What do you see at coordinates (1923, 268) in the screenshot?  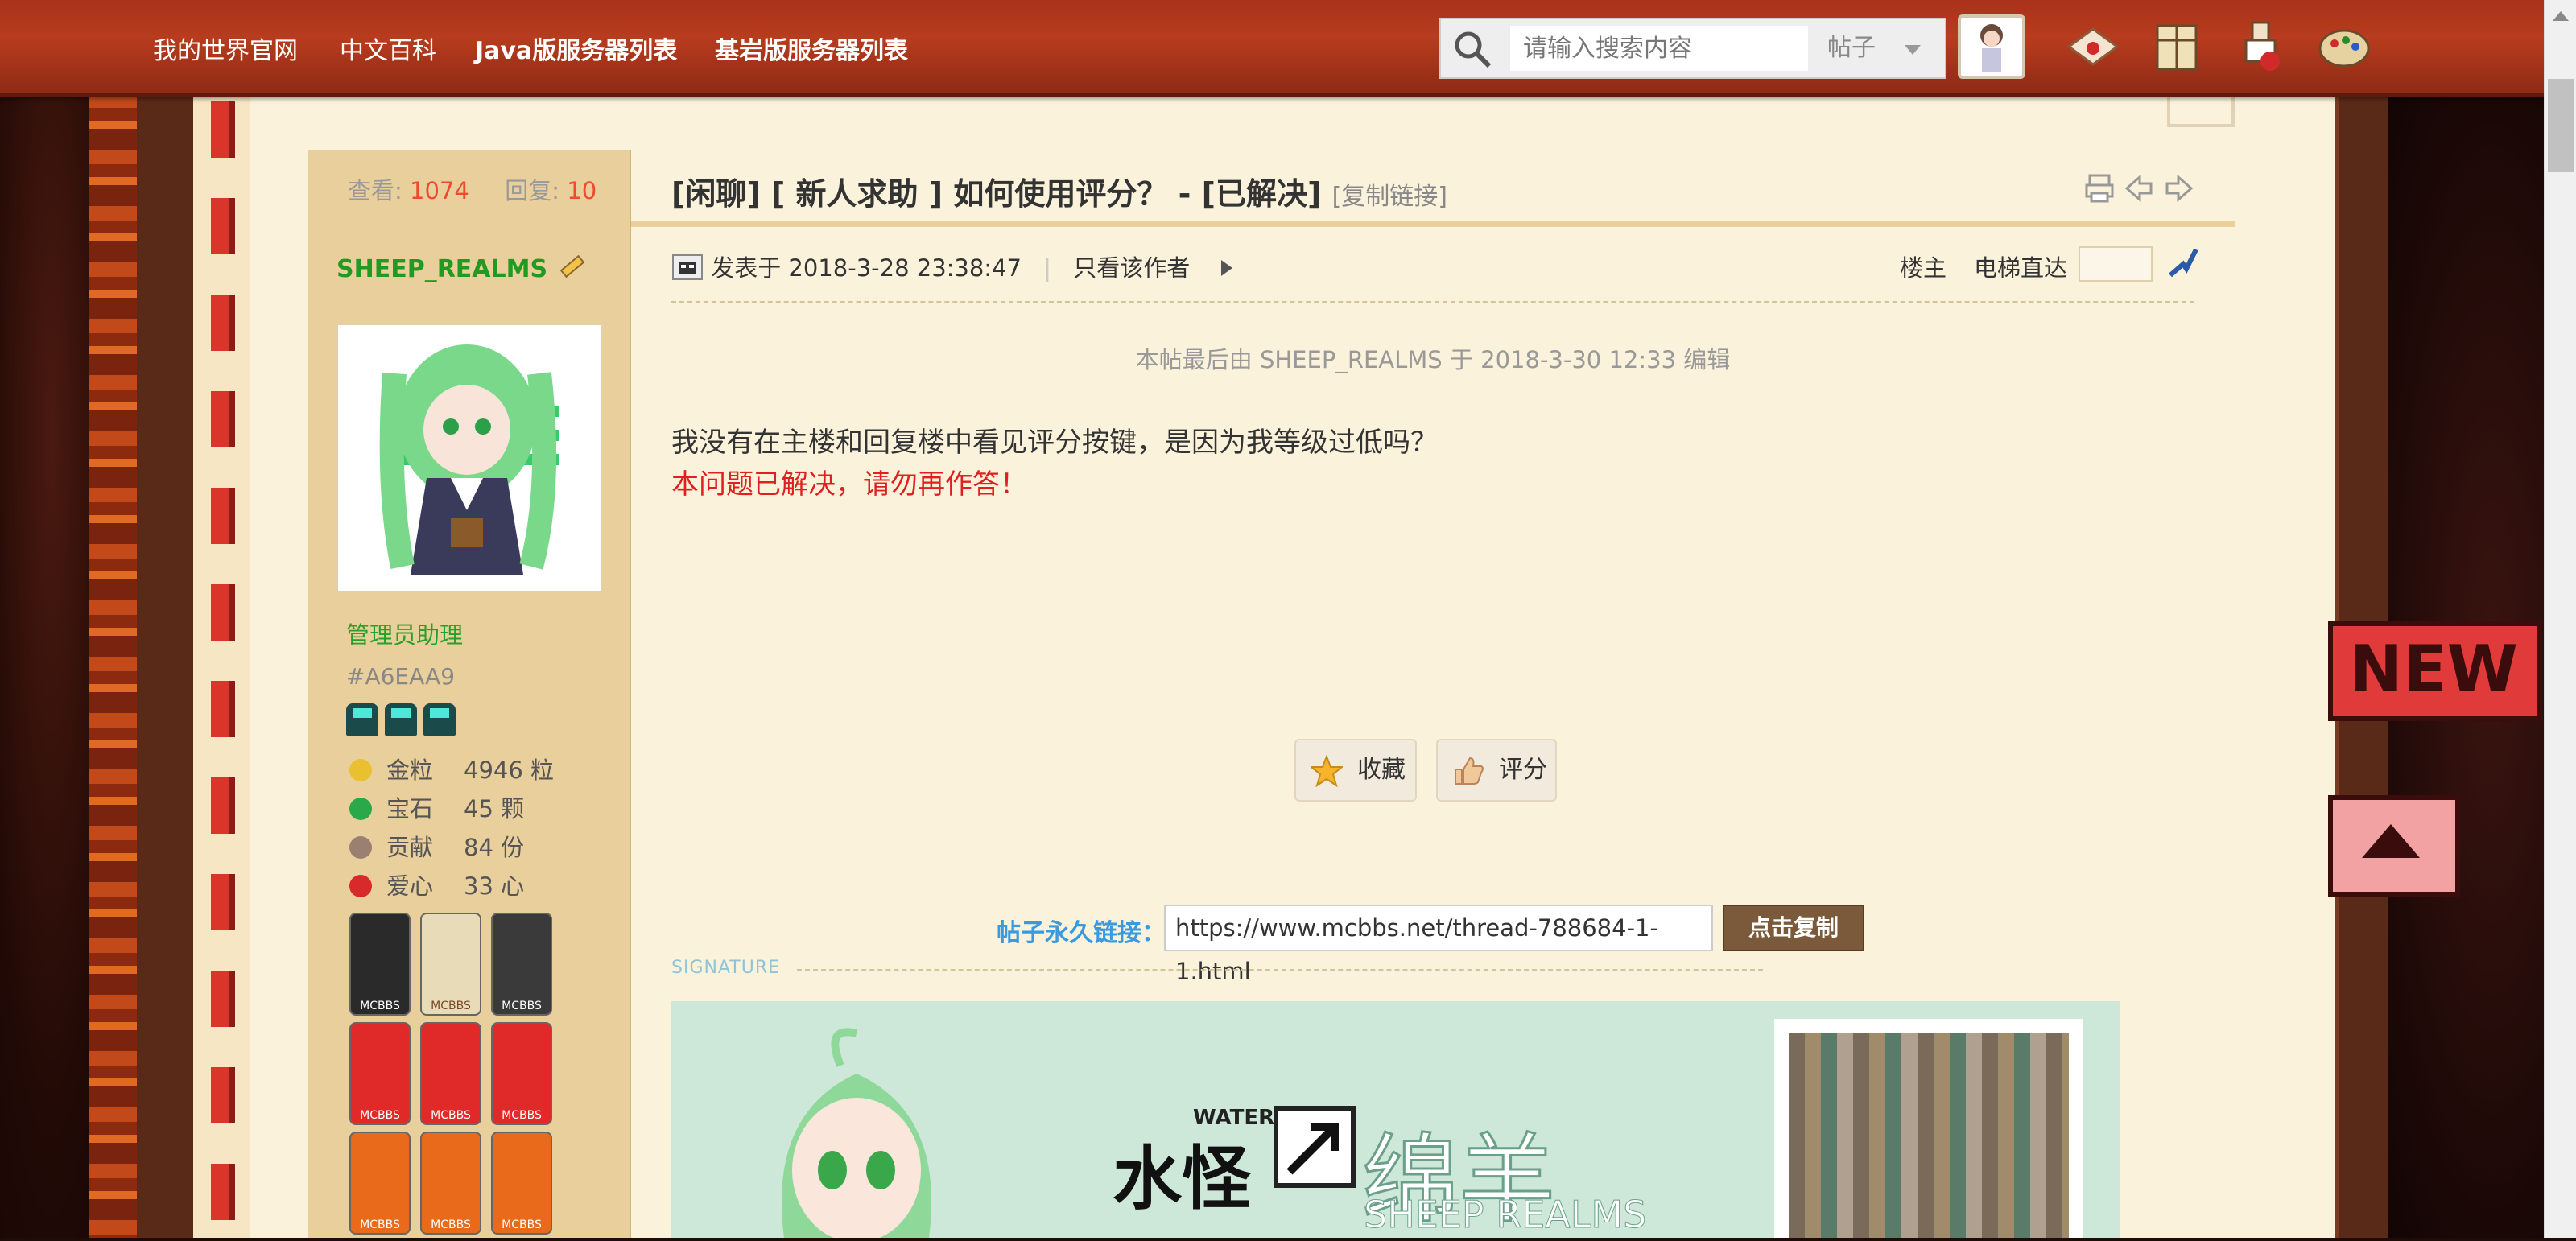 I see `floor-label: 楼主` at bounding box center [1923, 268].